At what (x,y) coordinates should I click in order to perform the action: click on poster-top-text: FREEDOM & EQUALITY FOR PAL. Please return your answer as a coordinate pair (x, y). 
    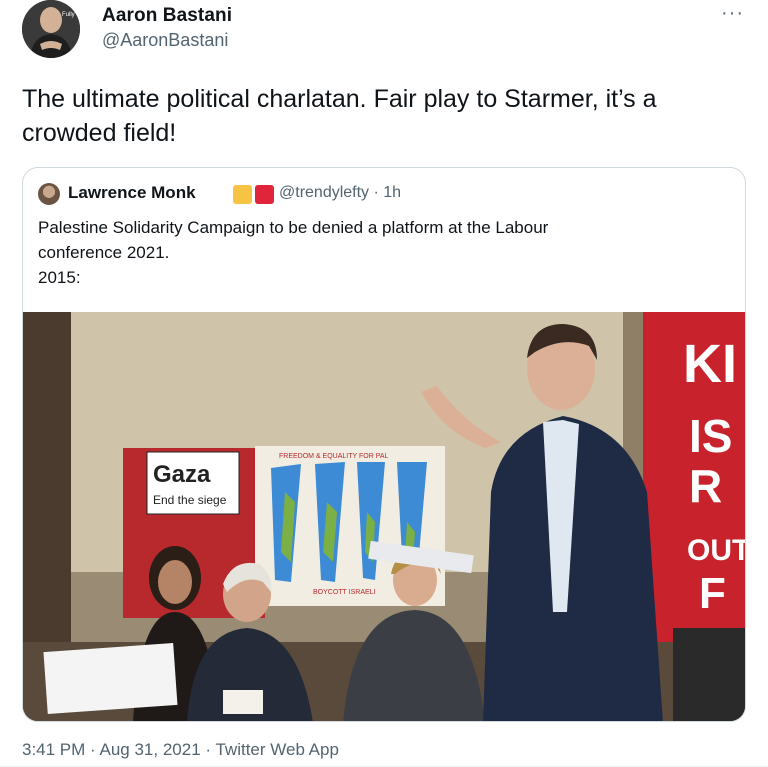
    Looking at the image, I should click on (334, 456).